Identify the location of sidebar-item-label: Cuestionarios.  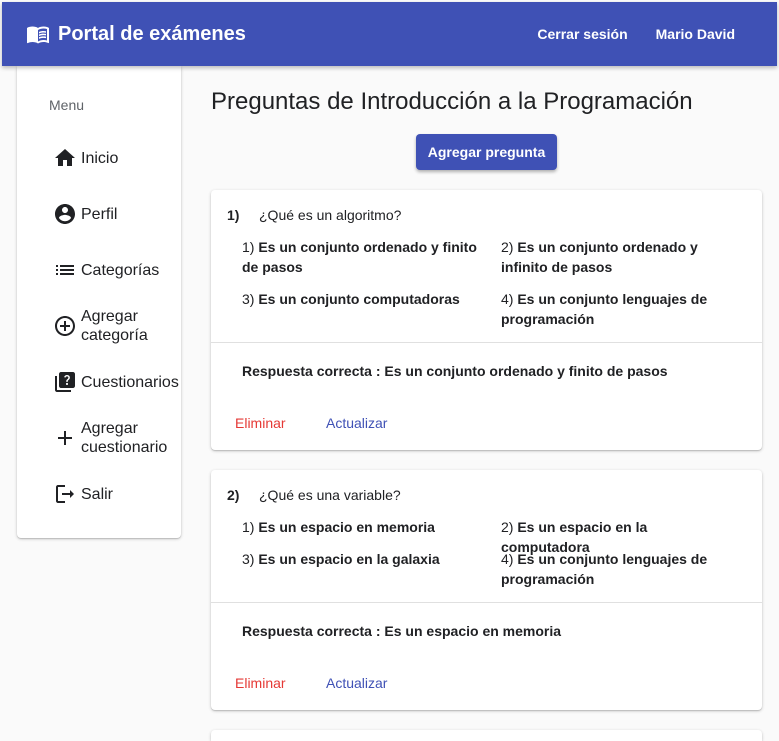
(130, 382).